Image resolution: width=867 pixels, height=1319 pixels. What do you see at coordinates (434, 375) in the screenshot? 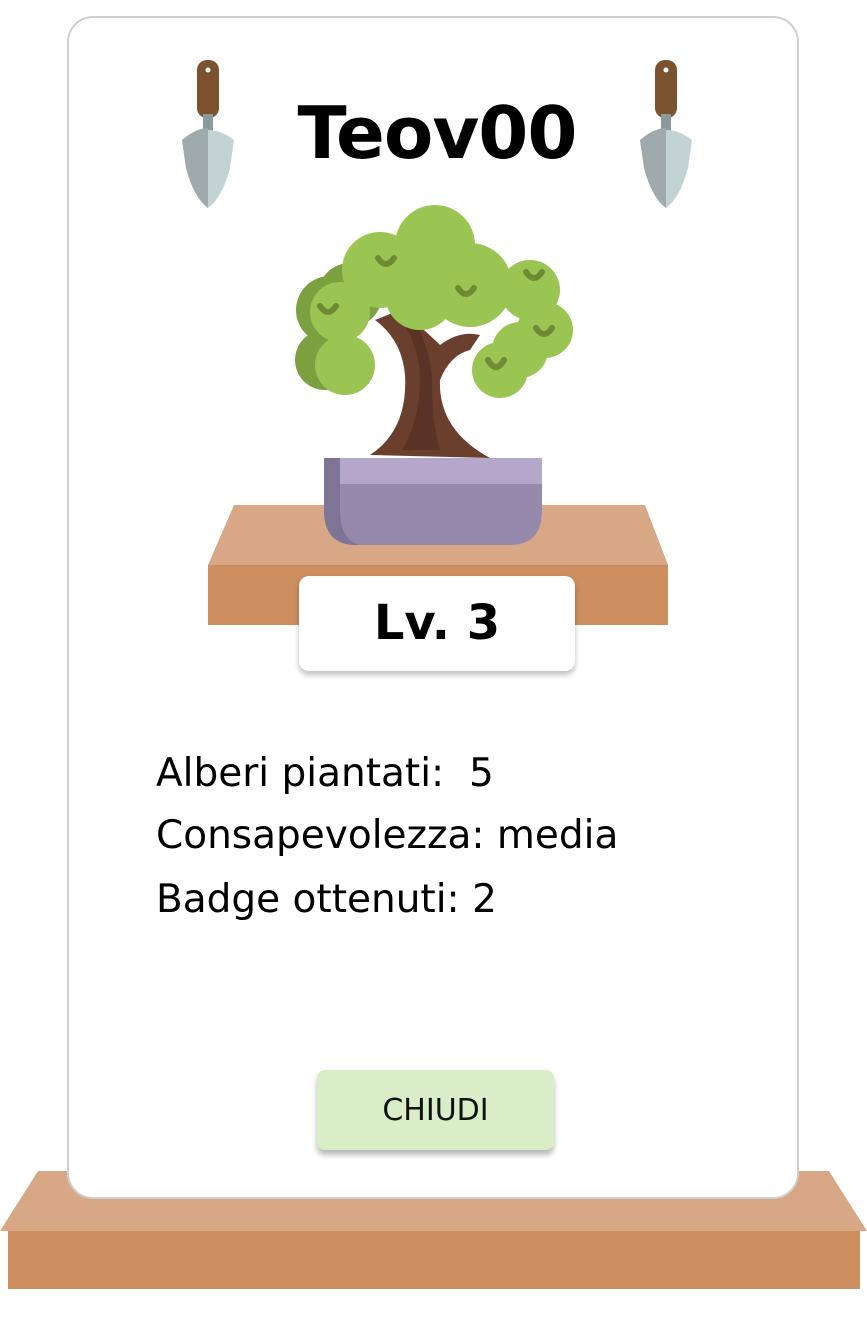
I see `bonsai-icon` at bounding box center [434, 375].